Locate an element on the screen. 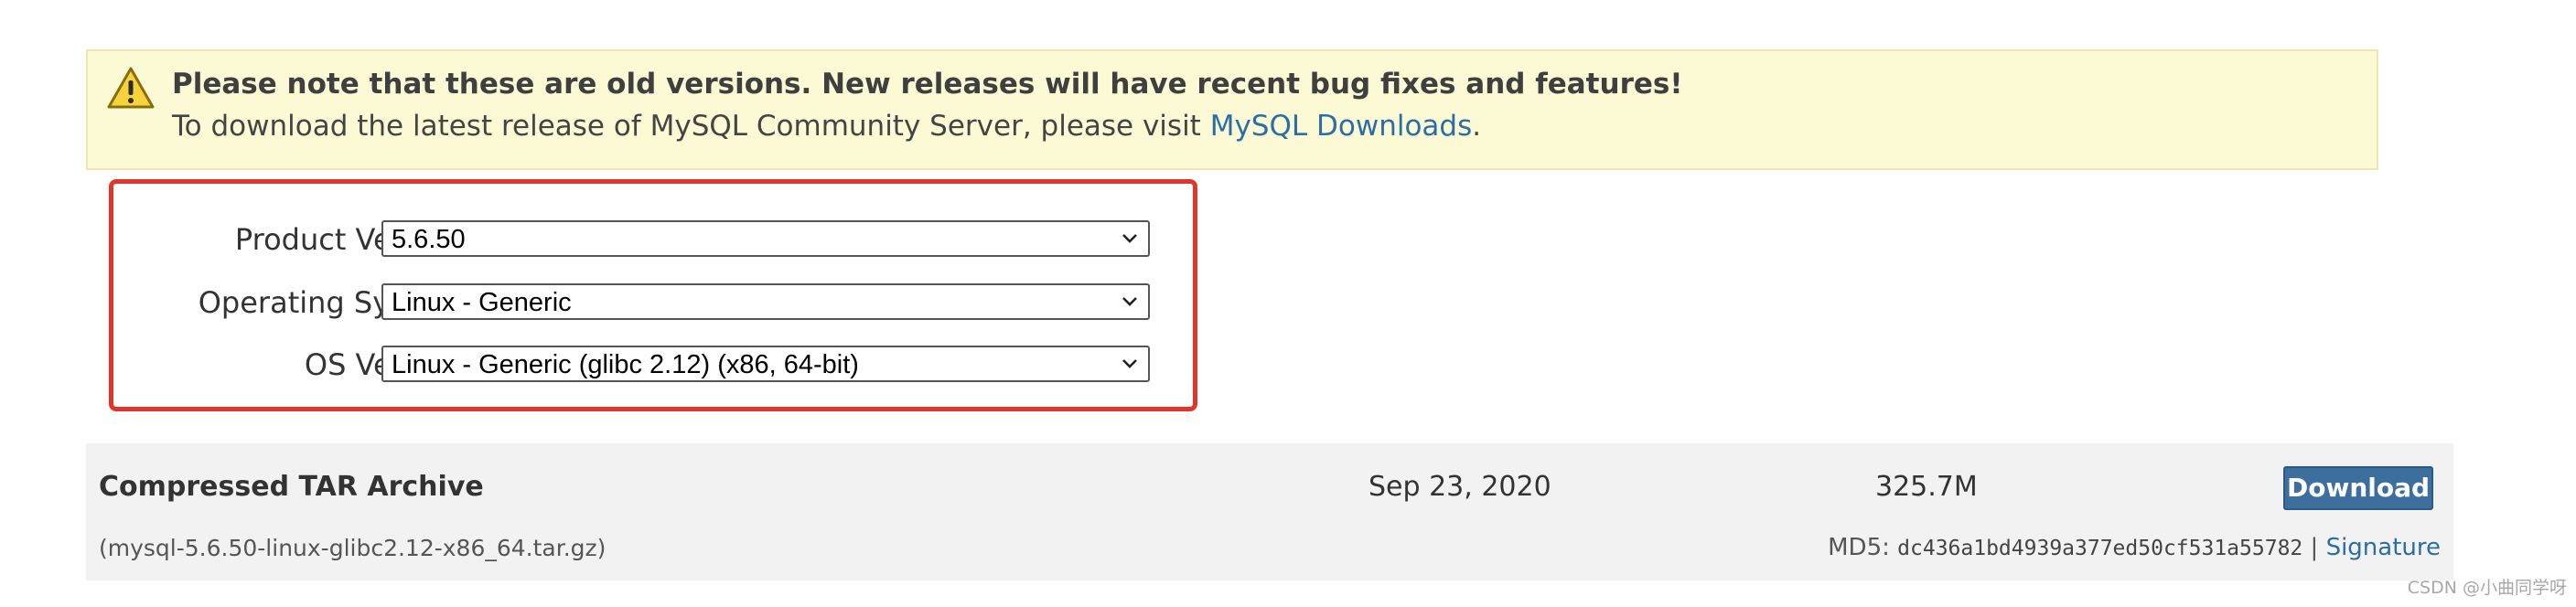  product-version-row: Product Version: 5.6.50 is located at coordinates (653, 239).